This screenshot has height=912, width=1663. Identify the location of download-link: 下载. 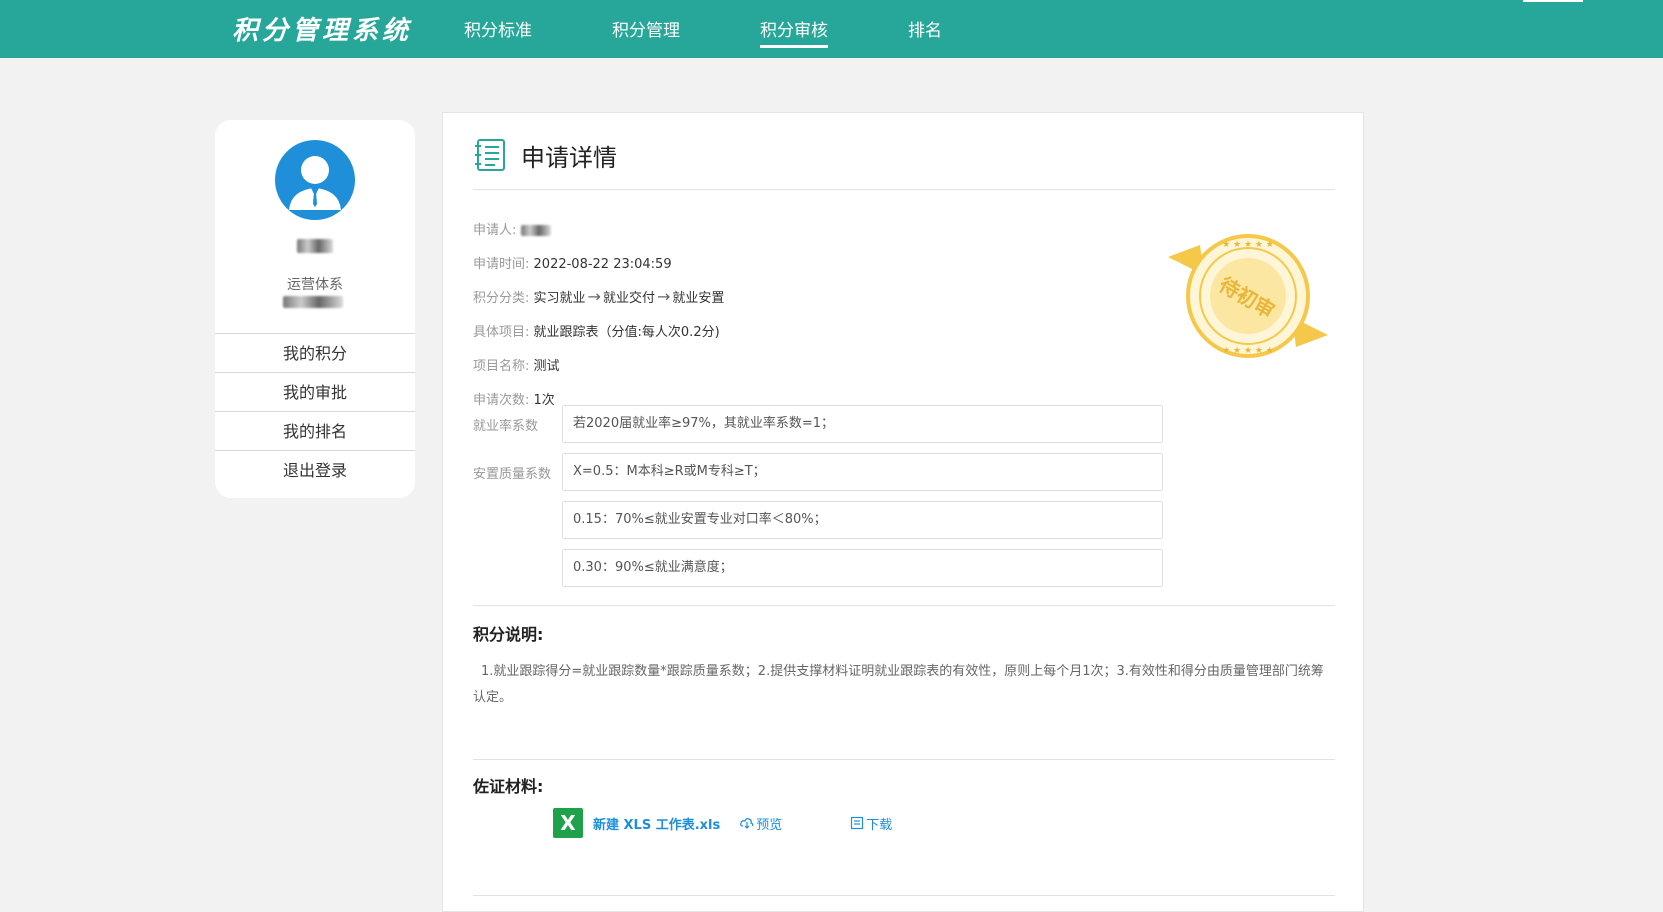
(871, 823).